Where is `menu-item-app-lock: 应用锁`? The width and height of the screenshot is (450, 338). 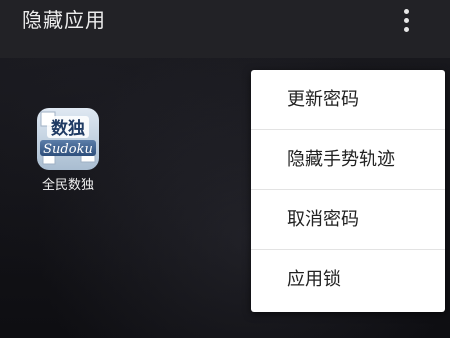 menu-item-app-lock: 应用锁 is located at coordinates (348, 280).